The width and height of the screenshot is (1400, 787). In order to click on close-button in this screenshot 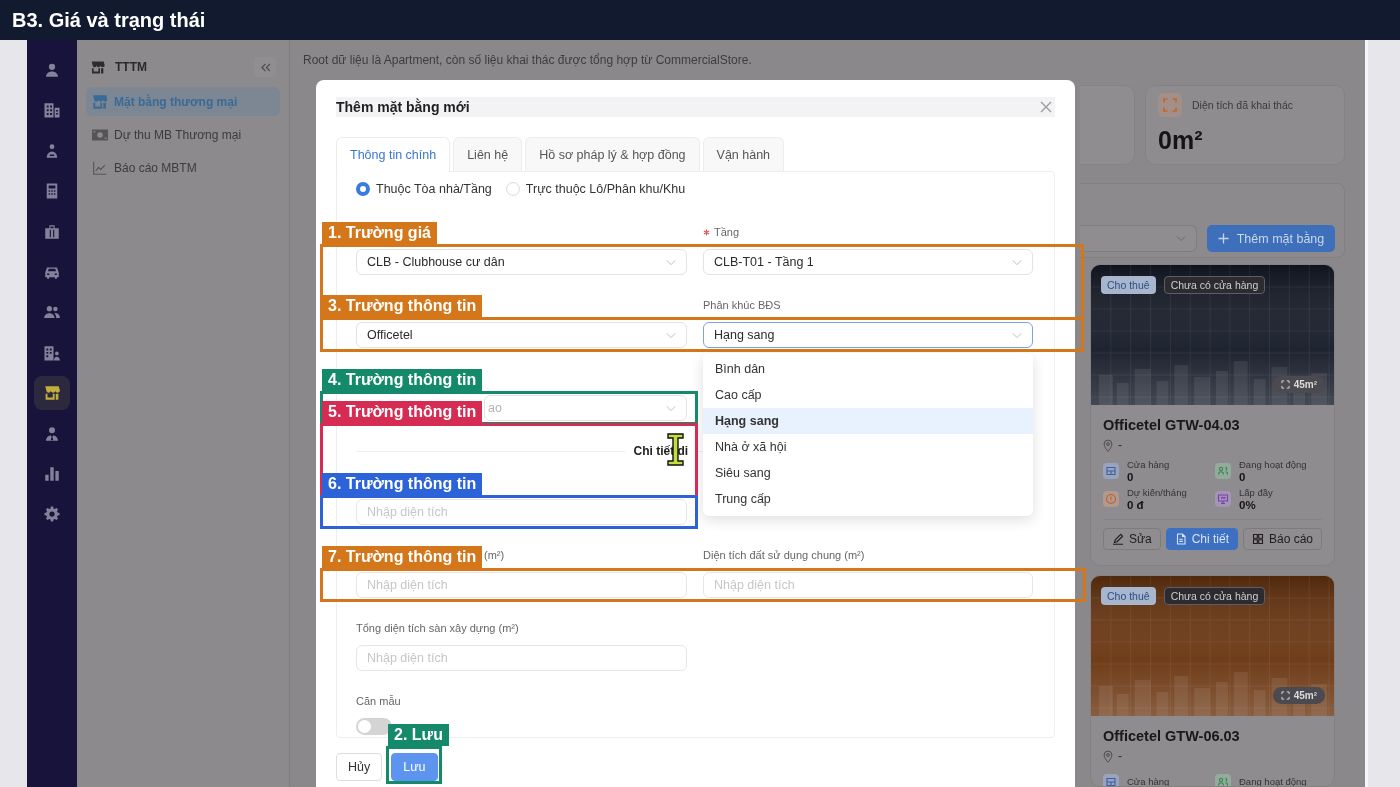, I will do `click(1046, 107)`.